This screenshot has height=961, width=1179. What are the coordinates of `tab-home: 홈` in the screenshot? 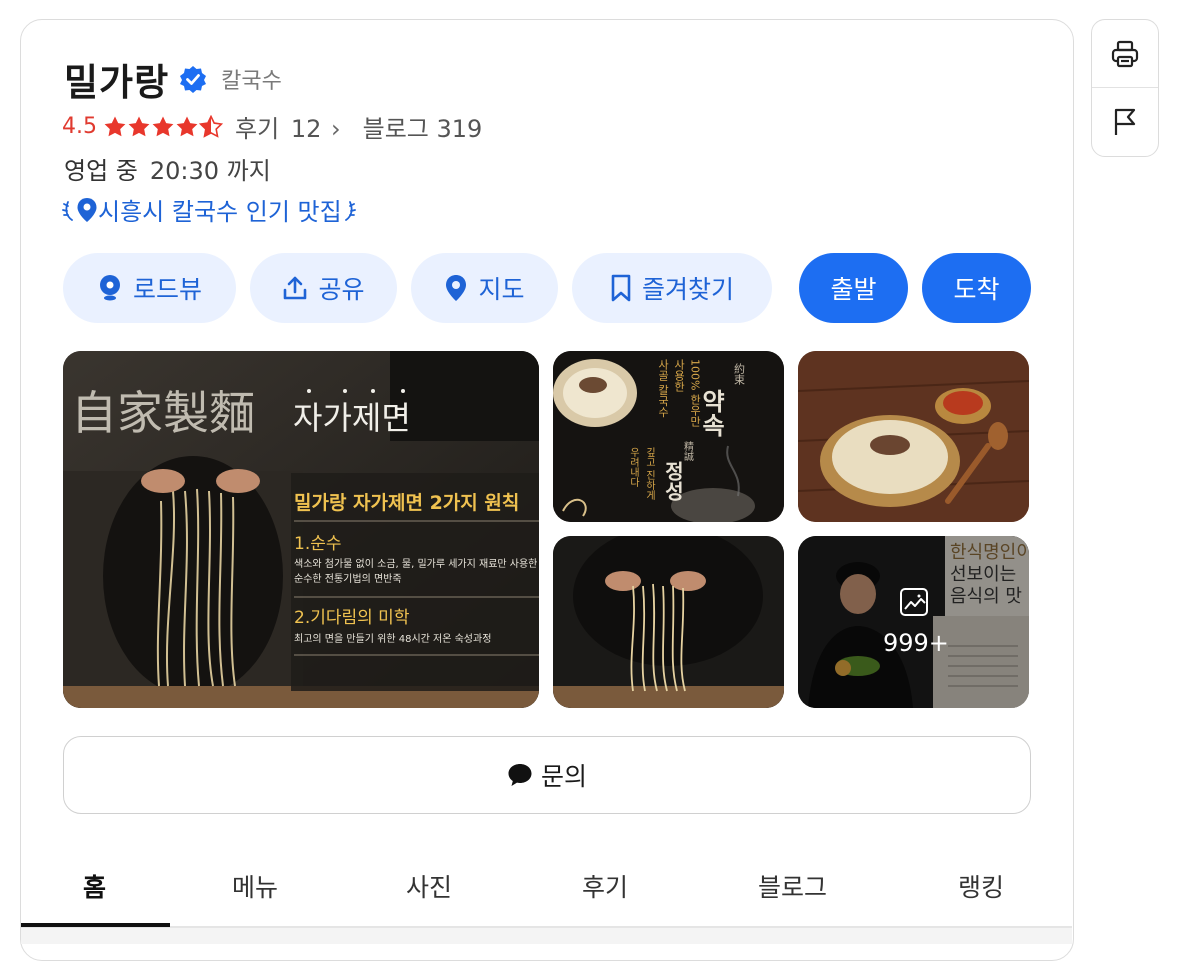 It's located at (94, 888).